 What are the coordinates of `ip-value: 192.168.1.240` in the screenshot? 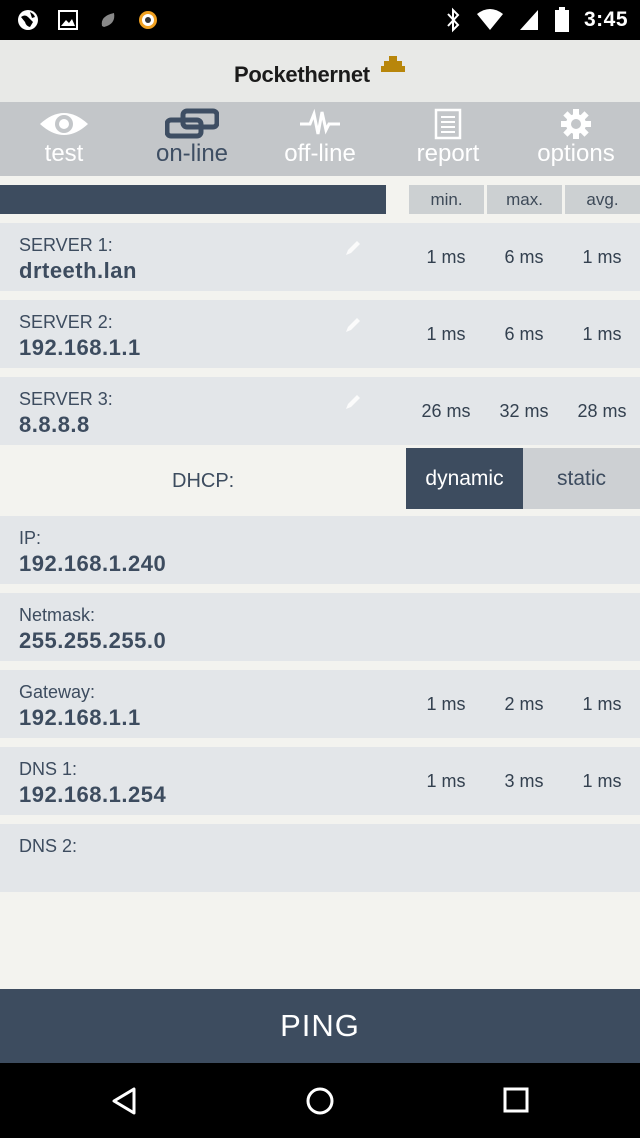 It's located at (93, 563).